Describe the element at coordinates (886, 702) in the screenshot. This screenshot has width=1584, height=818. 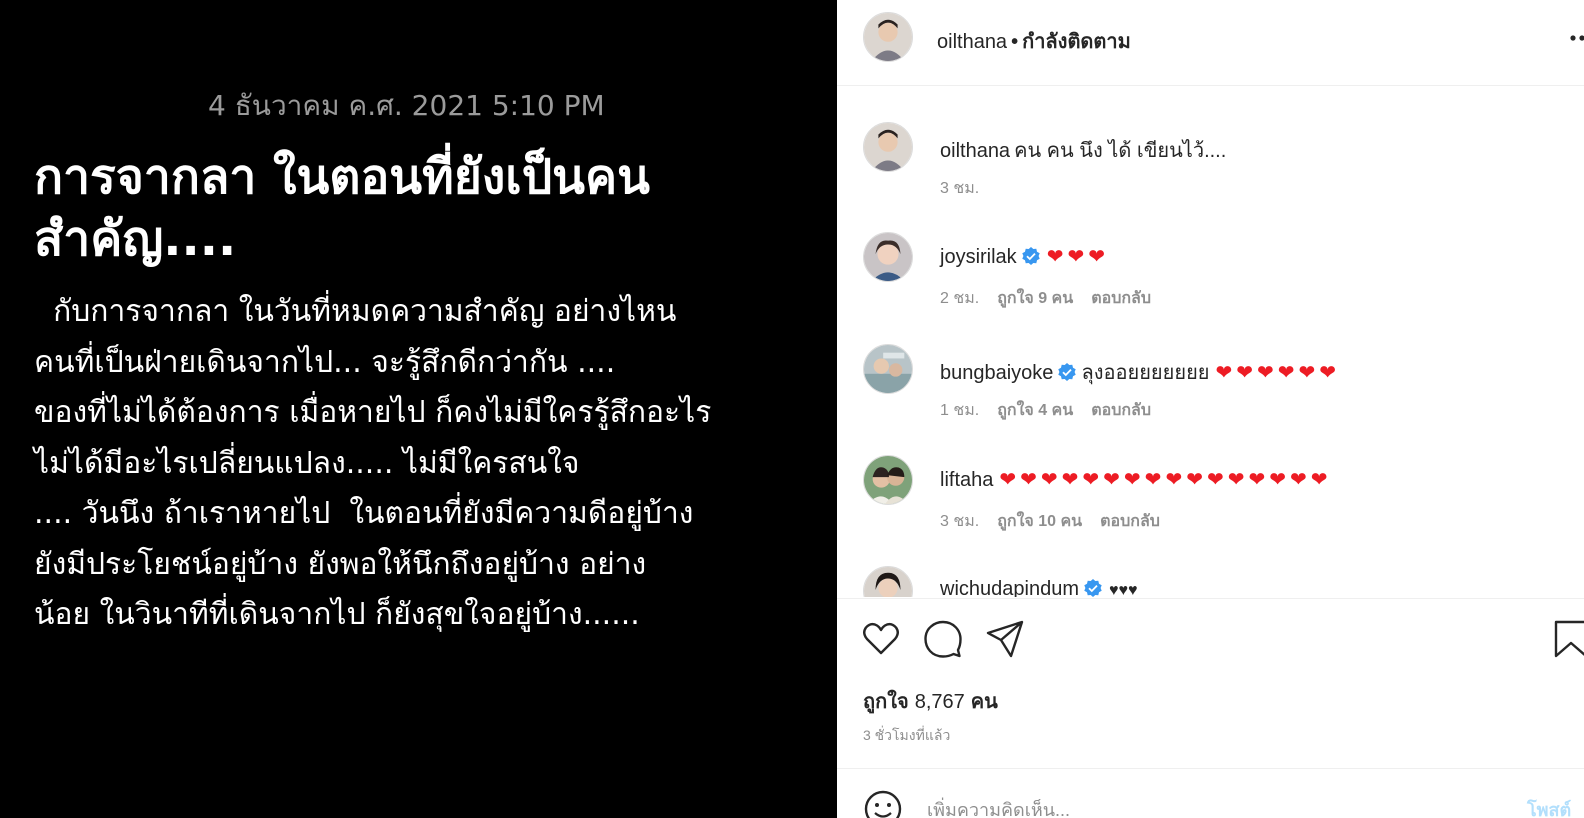
I see `likes-label: ถูกใจ` at that location.